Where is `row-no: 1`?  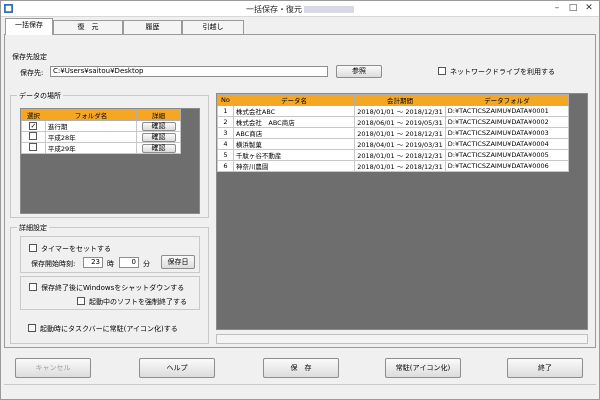
row-no: 1 is located at coordinates (225, 111).